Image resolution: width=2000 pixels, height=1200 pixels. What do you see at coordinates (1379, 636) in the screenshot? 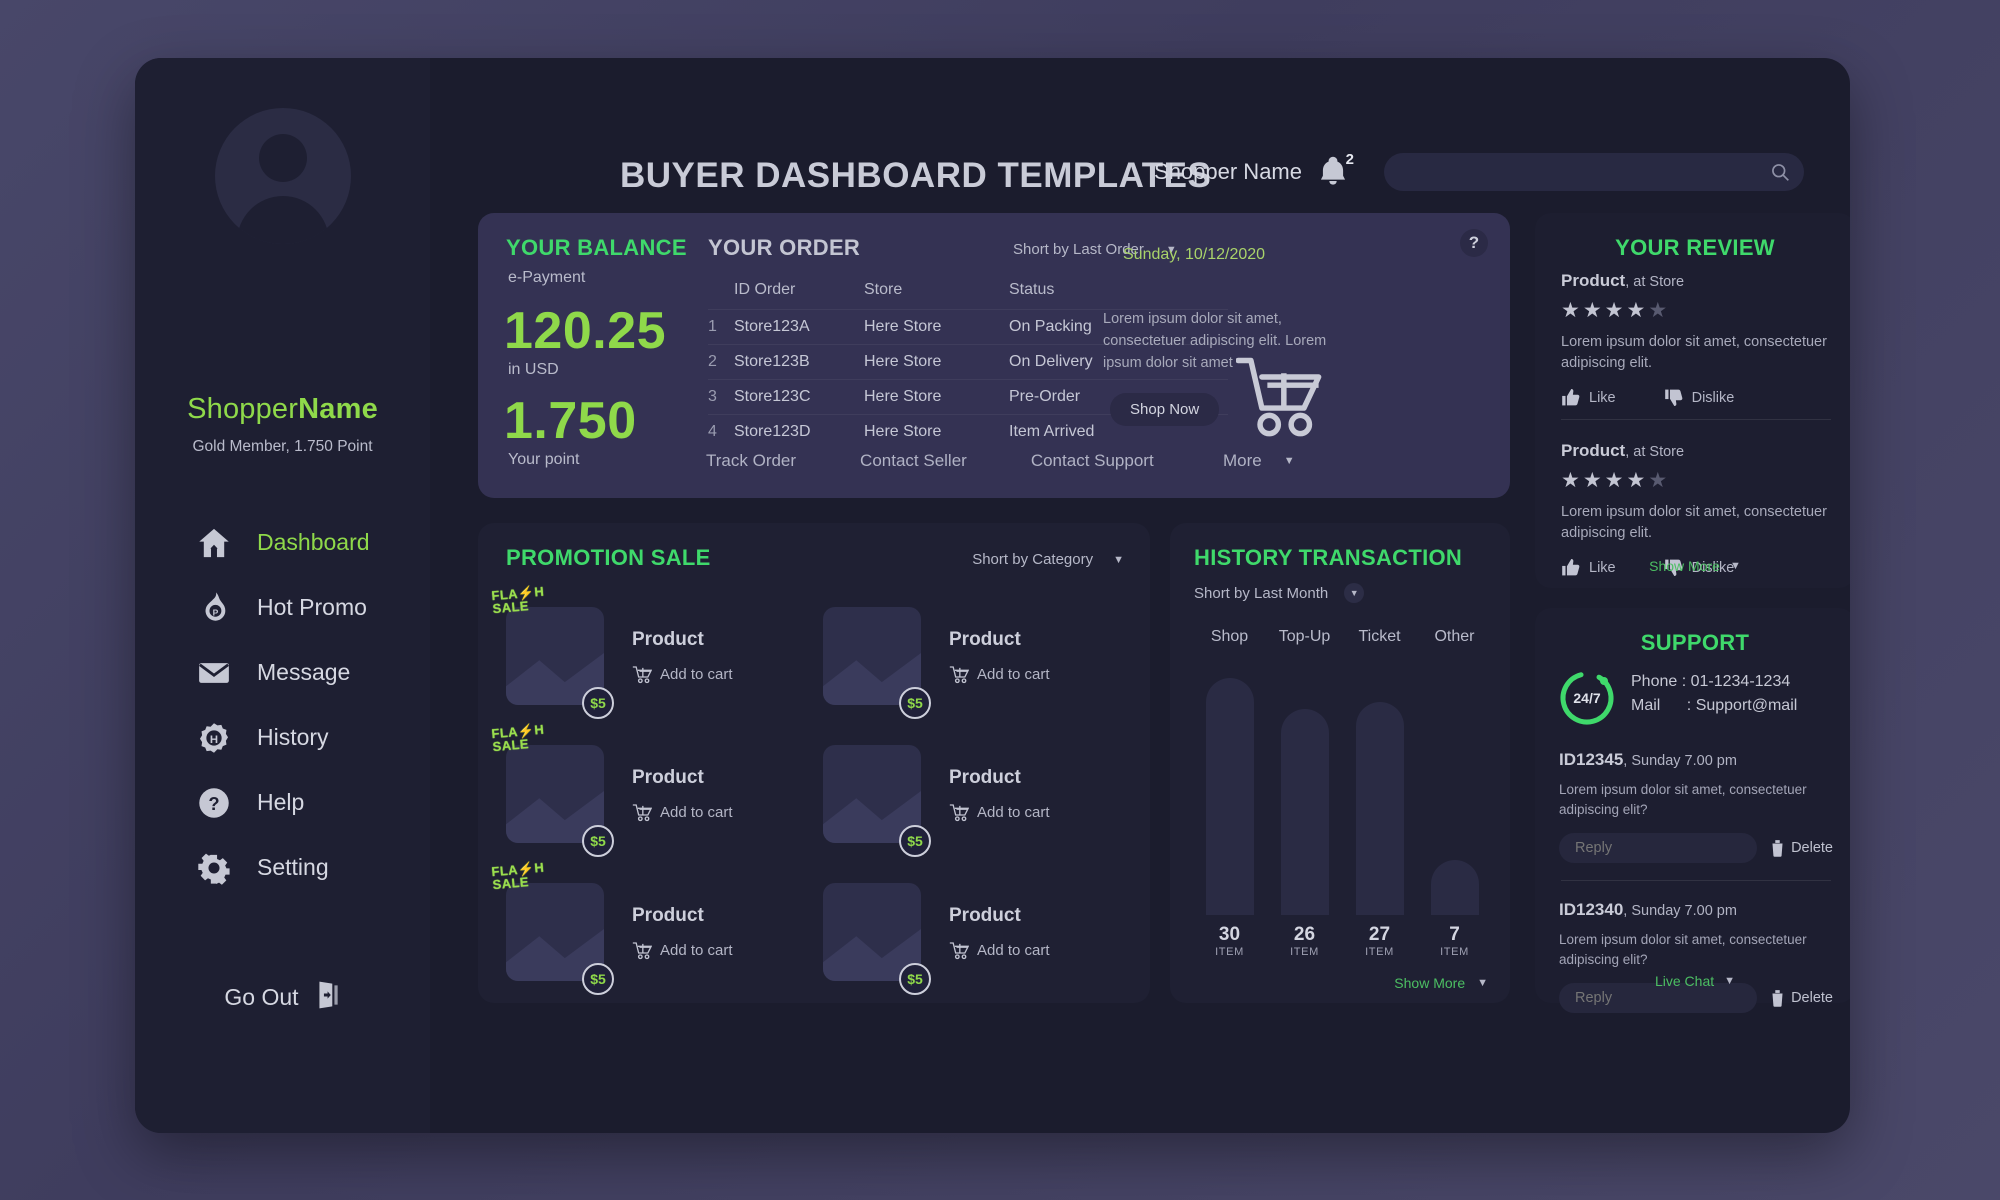
I see `chart-category-label: Ticket` at bounding box center [1379, 636].